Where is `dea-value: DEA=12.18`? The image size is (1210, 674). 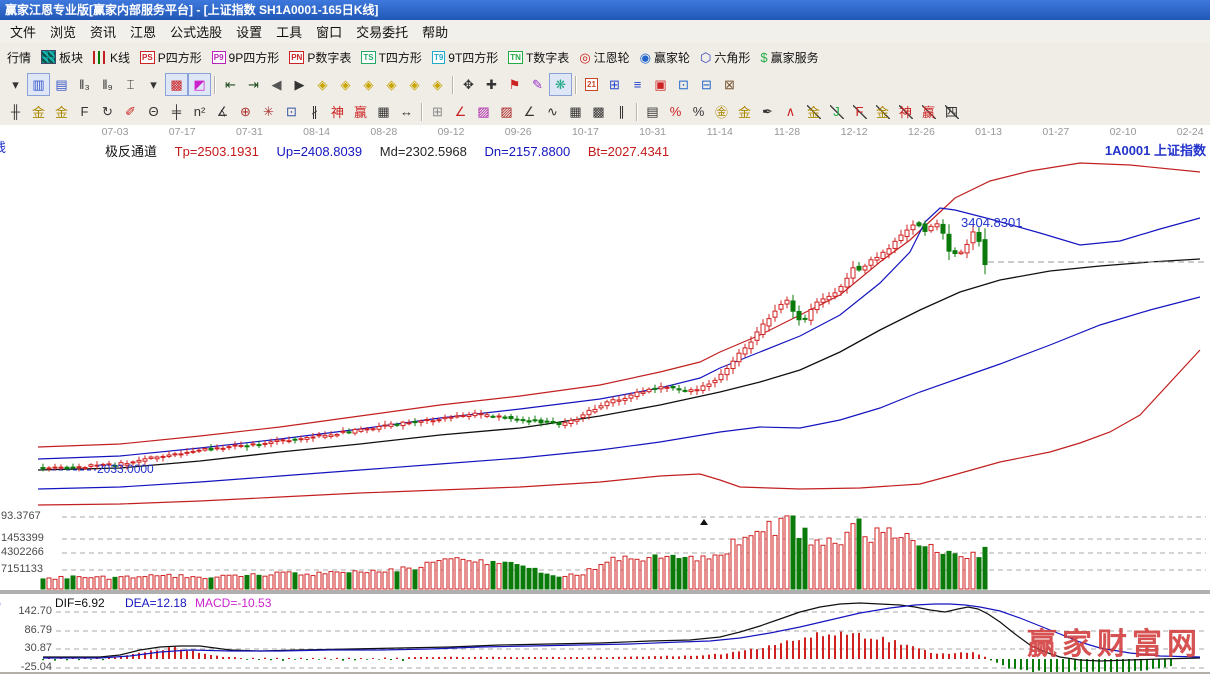
dea-value: DEA=12.18 is located at coordinates (156, 603).